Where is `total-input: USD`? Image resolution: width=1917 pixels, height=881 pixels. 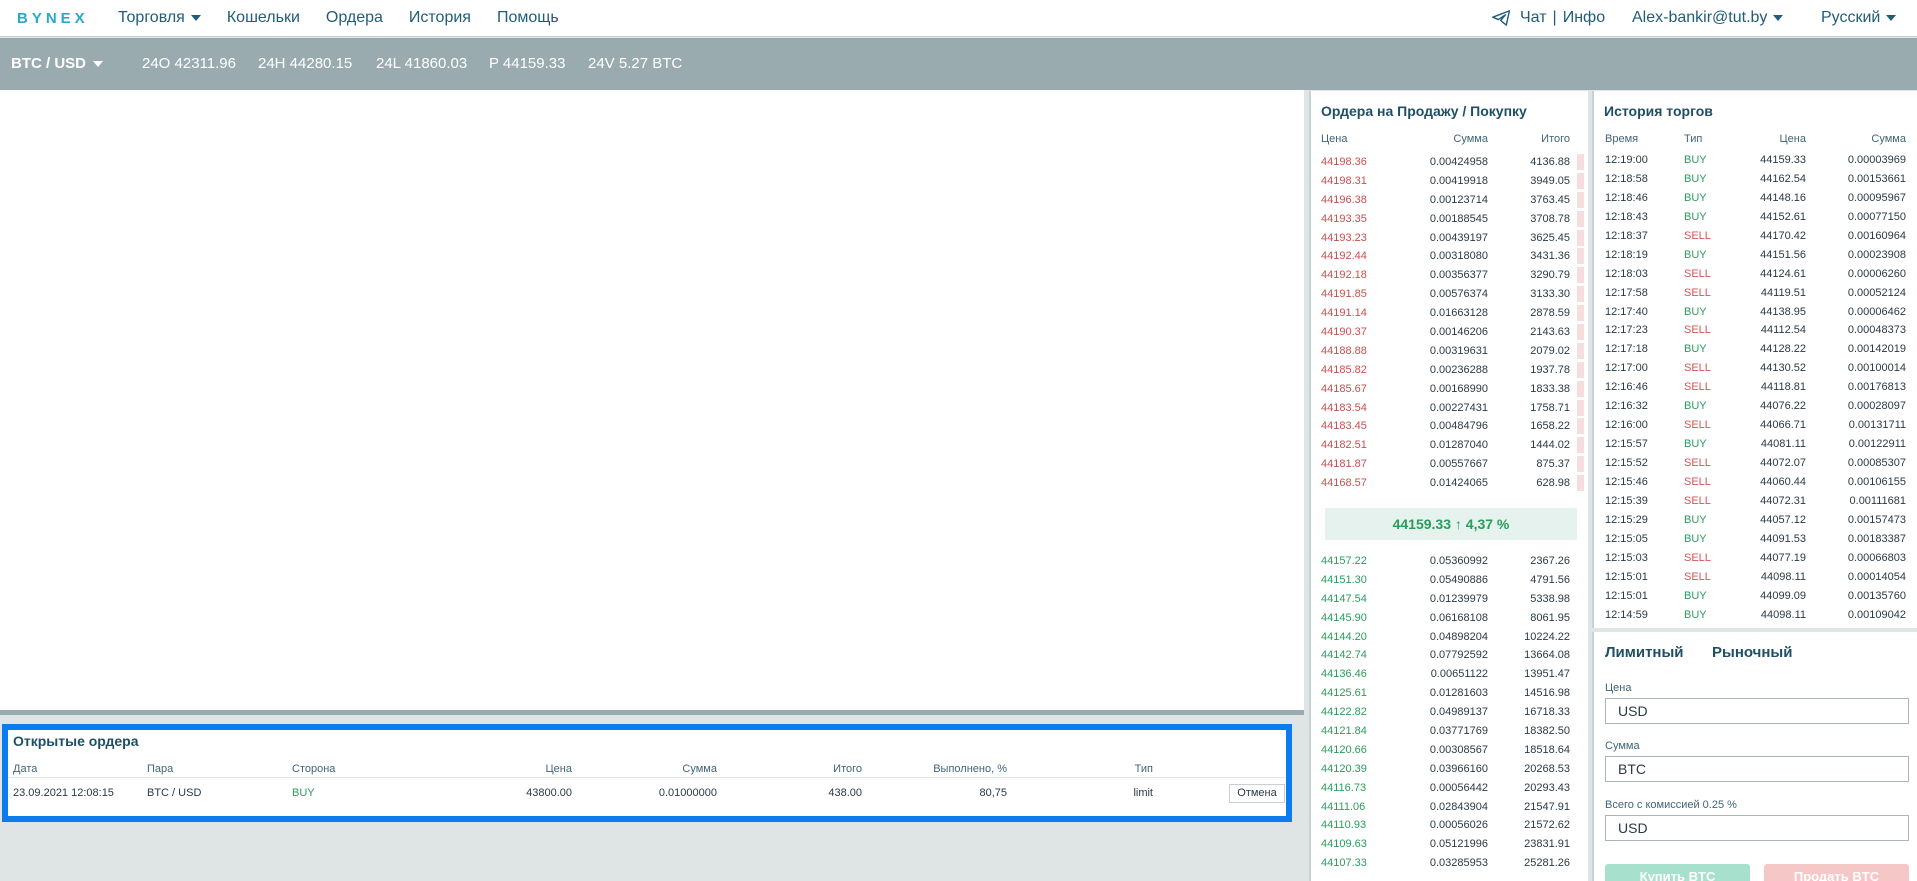
total-input: USD is located at coordinates (1757, 828).